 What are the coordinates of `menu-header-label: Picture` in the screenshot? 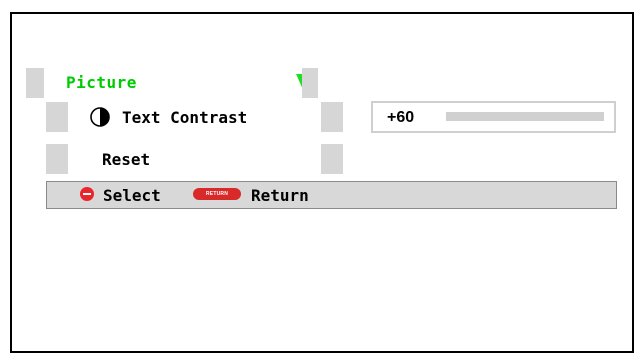 It's located at (101, 82).